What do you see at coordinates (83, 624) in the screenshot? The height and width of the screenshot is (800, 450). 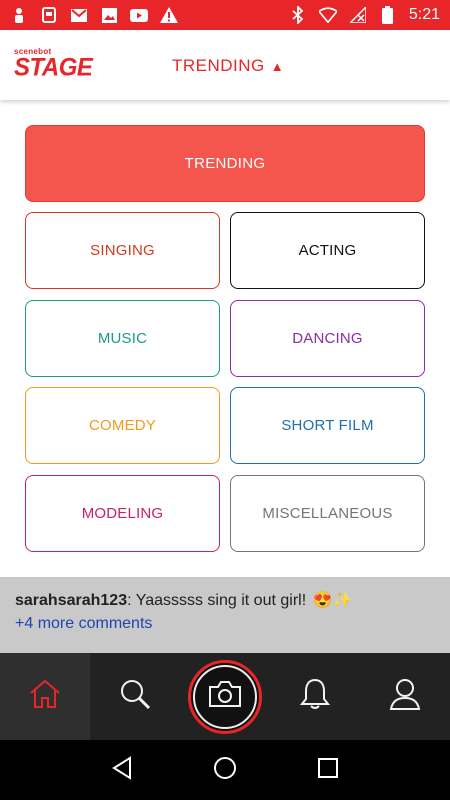 I see `more-comments-link: +4 more comments` at bounding box center [83, 624].